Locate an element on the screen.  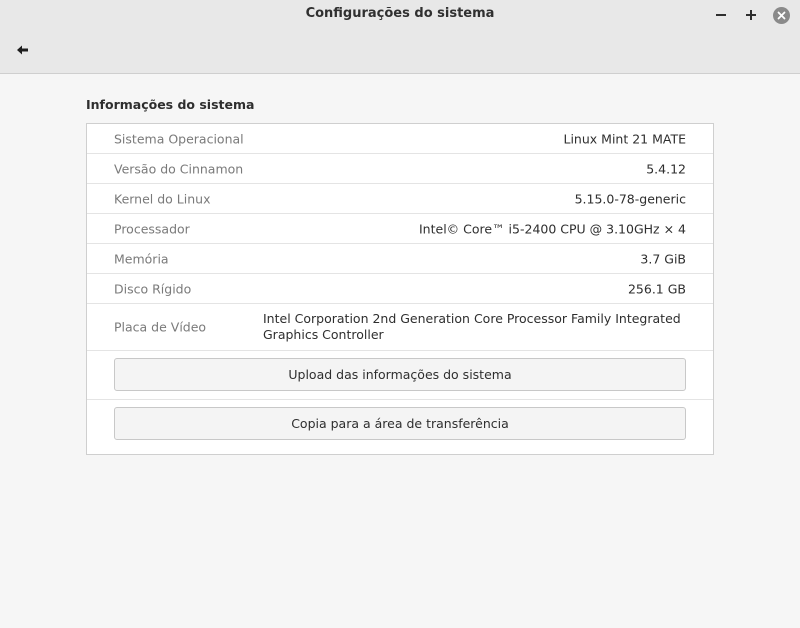
header-bar: Configurações do sistema is located at coordinates (400, 37).